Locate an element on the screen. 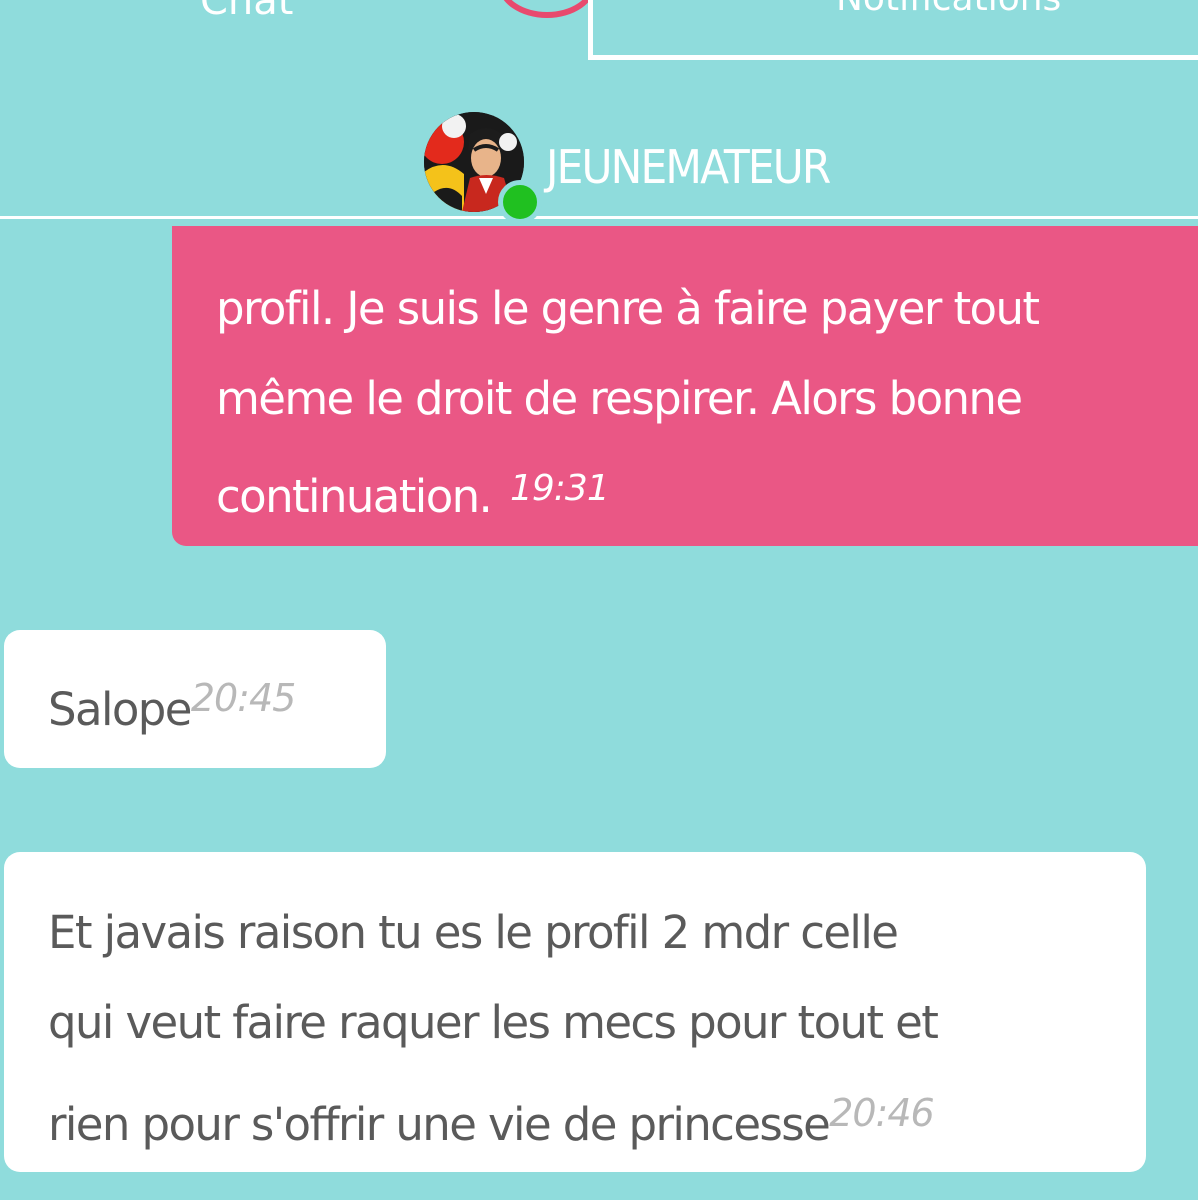 Image resolution: width=1198 pixels, height=1200 pixels. message-last-line: Salope20:45 is located at coordinates (217, 704).